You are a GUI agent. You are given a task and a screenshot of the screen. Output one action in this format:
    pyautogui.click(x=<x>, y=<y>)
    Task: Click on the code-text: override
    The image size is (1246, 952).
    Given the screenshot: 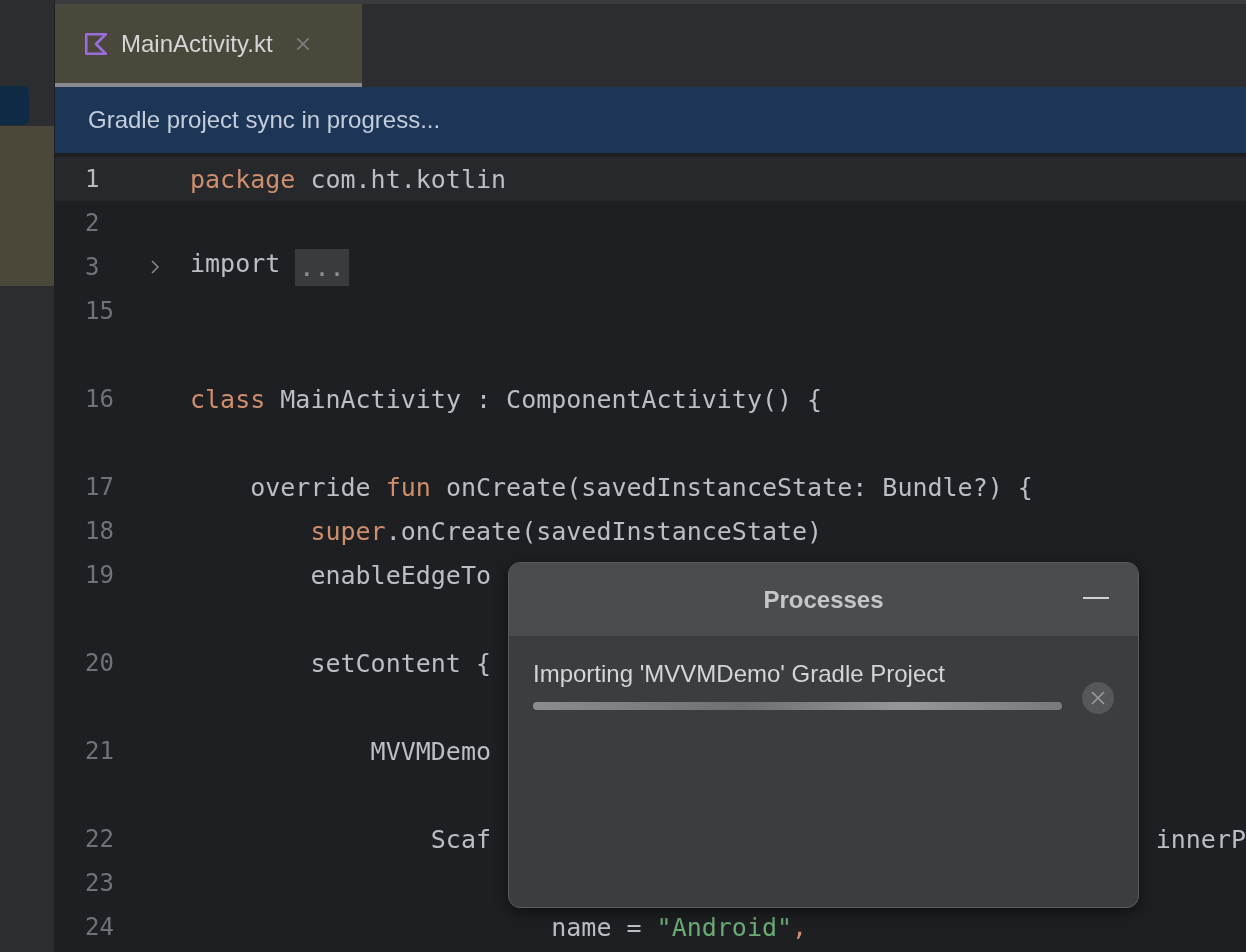 What is the action you would take?
    pyautogui.click(x=310, y=487)
    